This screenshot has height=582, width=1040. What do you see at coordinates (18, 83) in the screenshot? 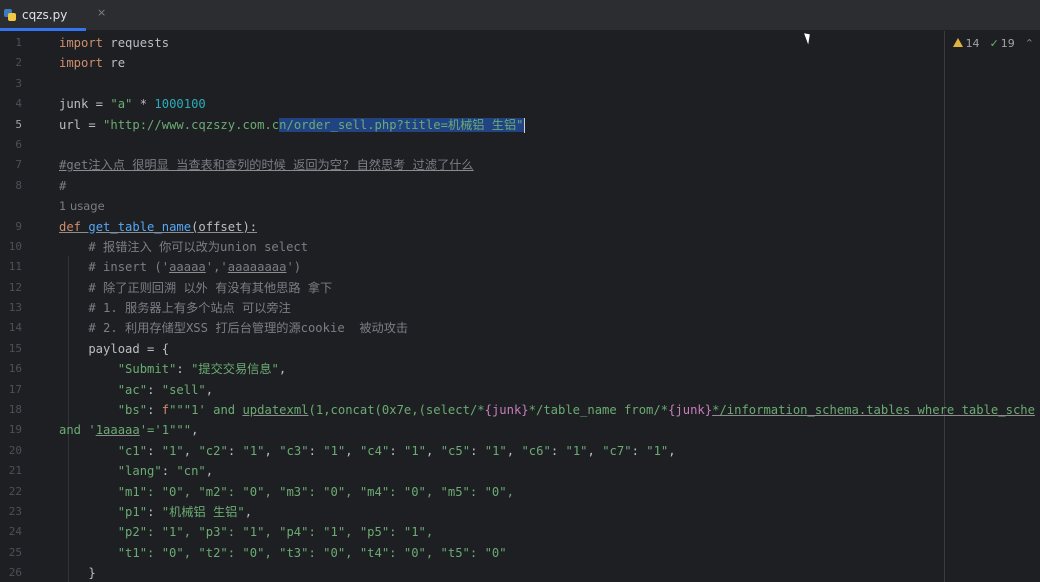
I see `code-line: 3` at bounding box center [18, 83].